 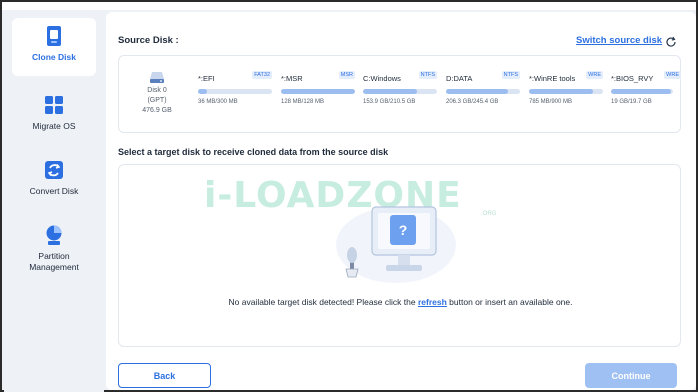 What do you see at coordinates (619, 40) in the screenshot?
I see `switch-source-disk-link: Switch source disk` at bounding box center [619, 40].